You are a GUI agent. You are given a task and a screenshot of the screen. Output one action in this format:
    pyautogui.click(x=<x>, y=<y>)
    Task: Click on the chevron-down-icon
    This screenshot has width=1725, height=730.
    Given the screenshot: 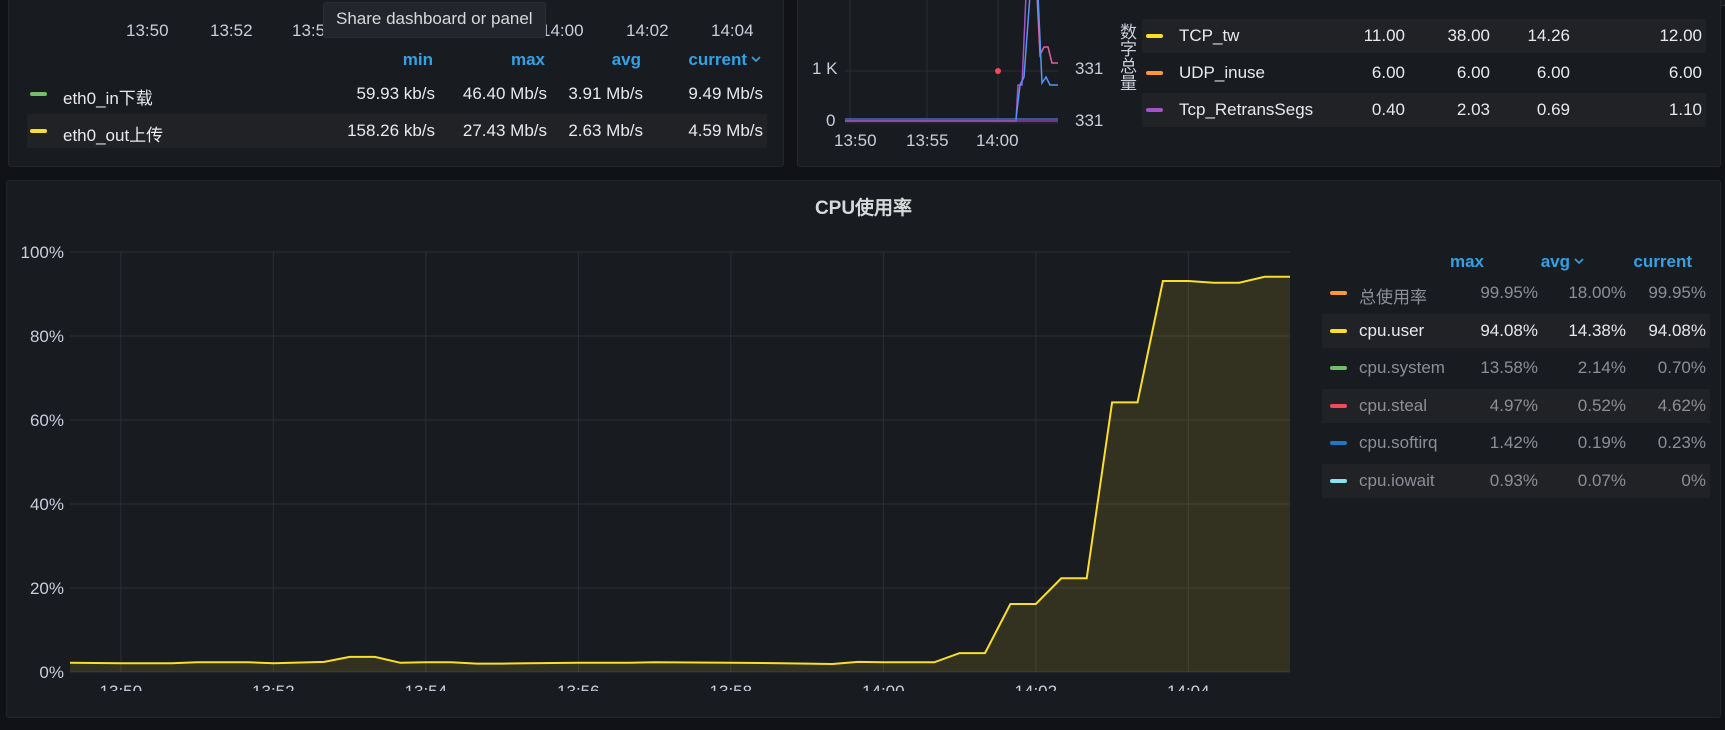 What is the action you would take?
    pyautogui.click(x=756, y=59)
    